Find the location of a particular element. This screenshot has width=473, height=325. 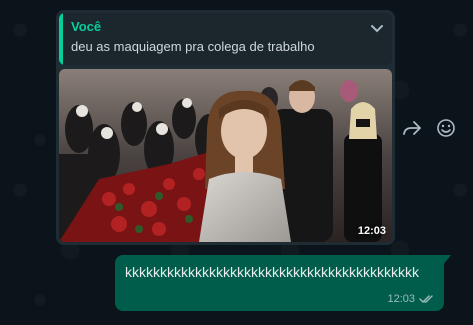

message-actions is located at coordinates (429, 128).